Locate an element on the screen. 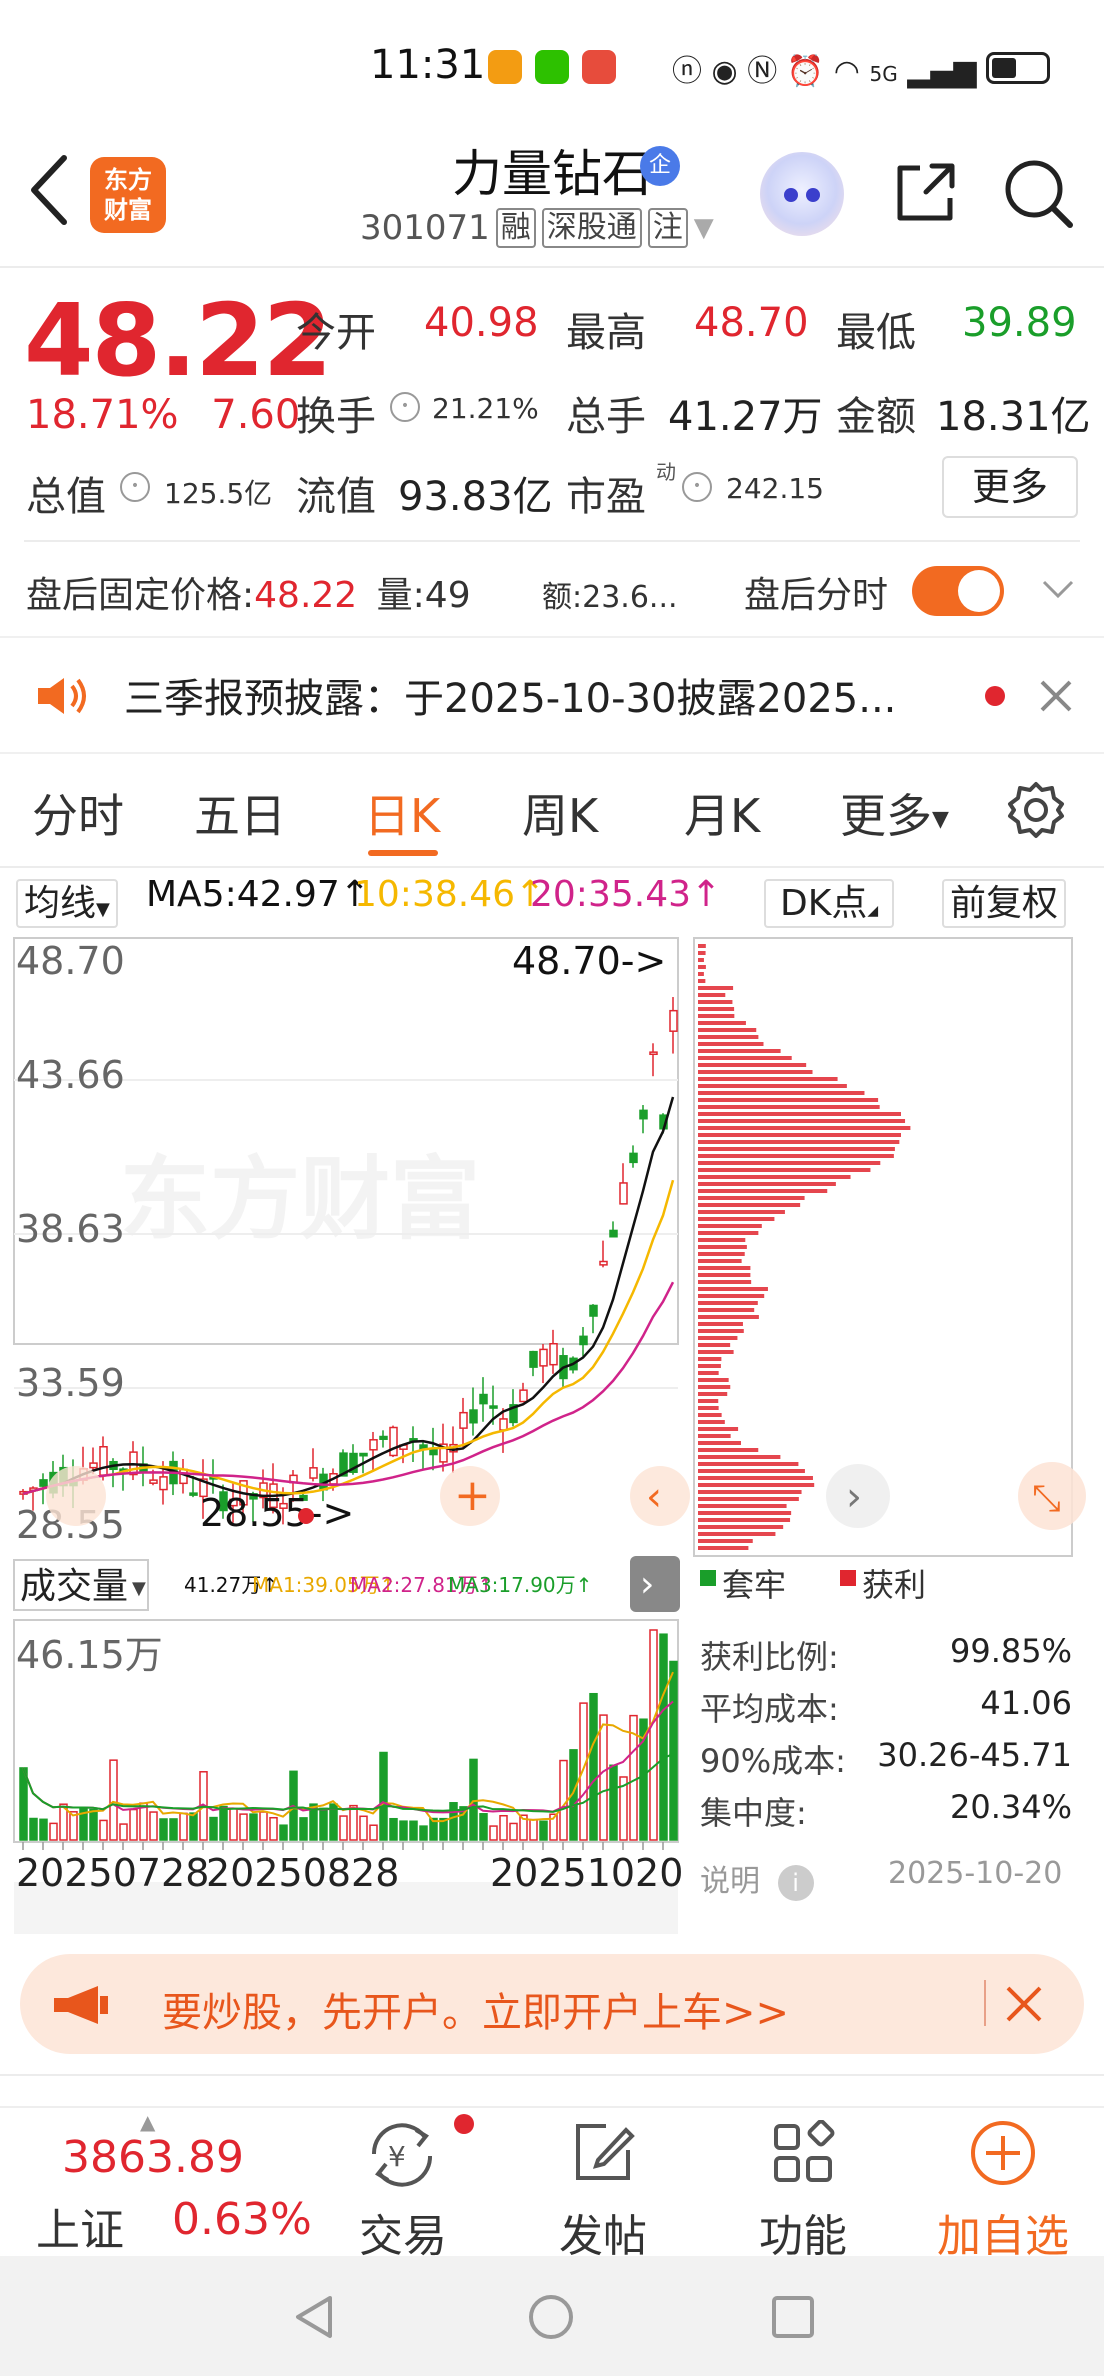 Image resolution: width=1104 pixels, height=2376 pixels. search-icon is located at coordinates (1038, 193).